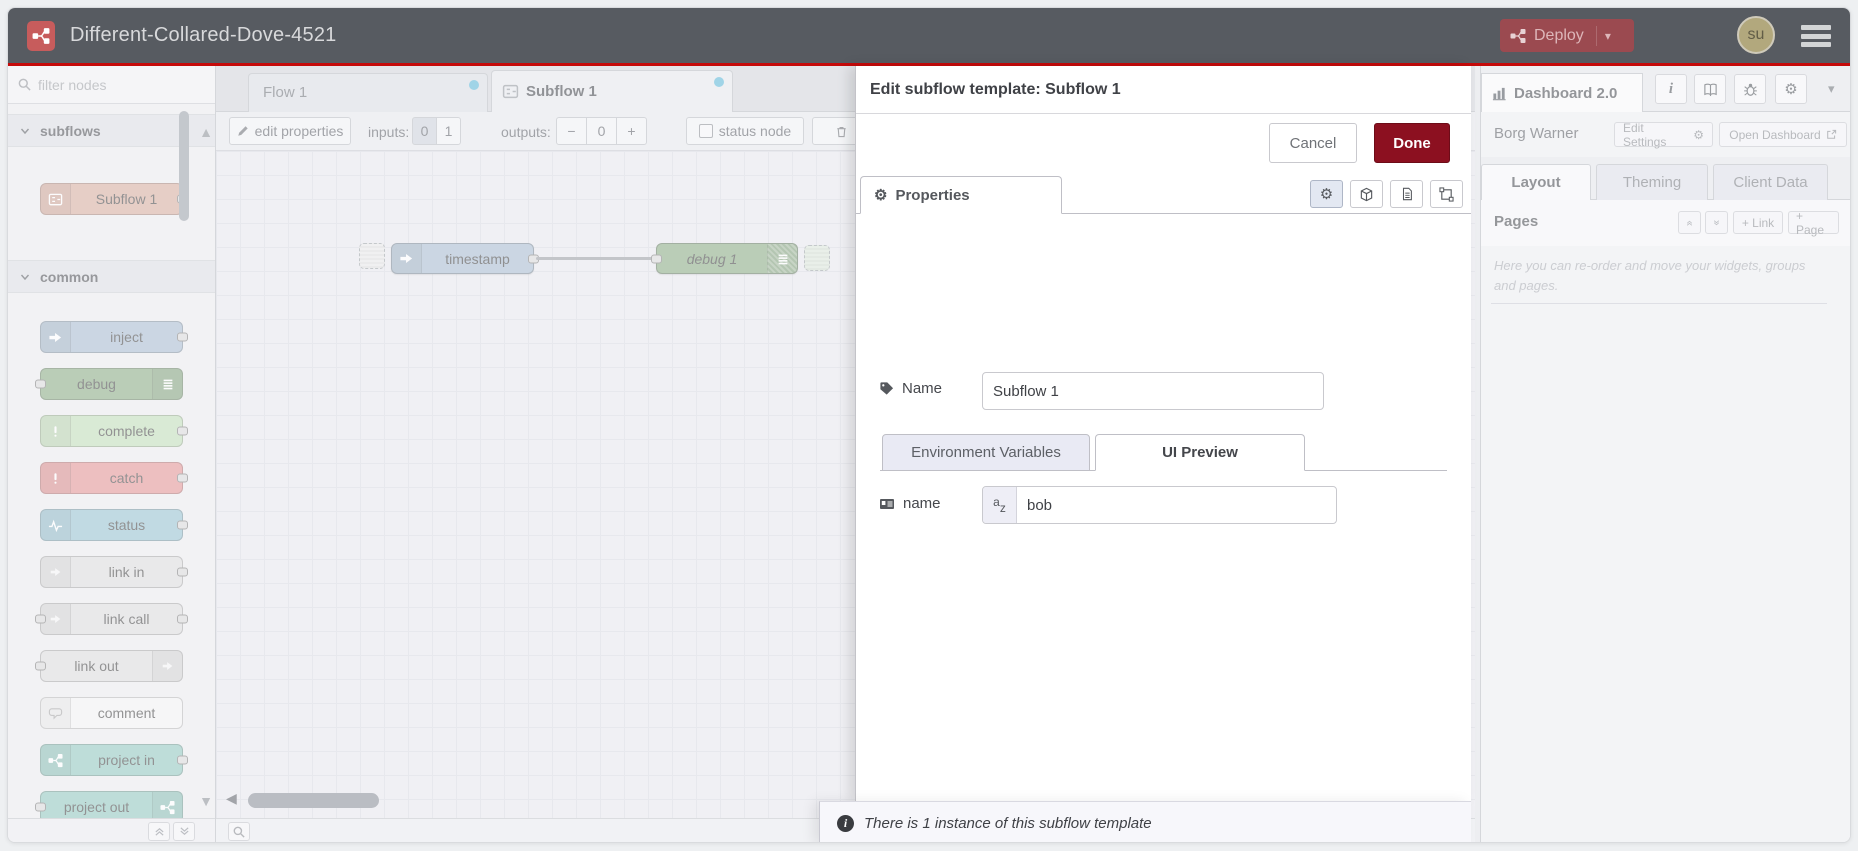 The height and width of the screenshot is (851, 1858). I want to click on outputs-minus-button: −, so click(571, 131).